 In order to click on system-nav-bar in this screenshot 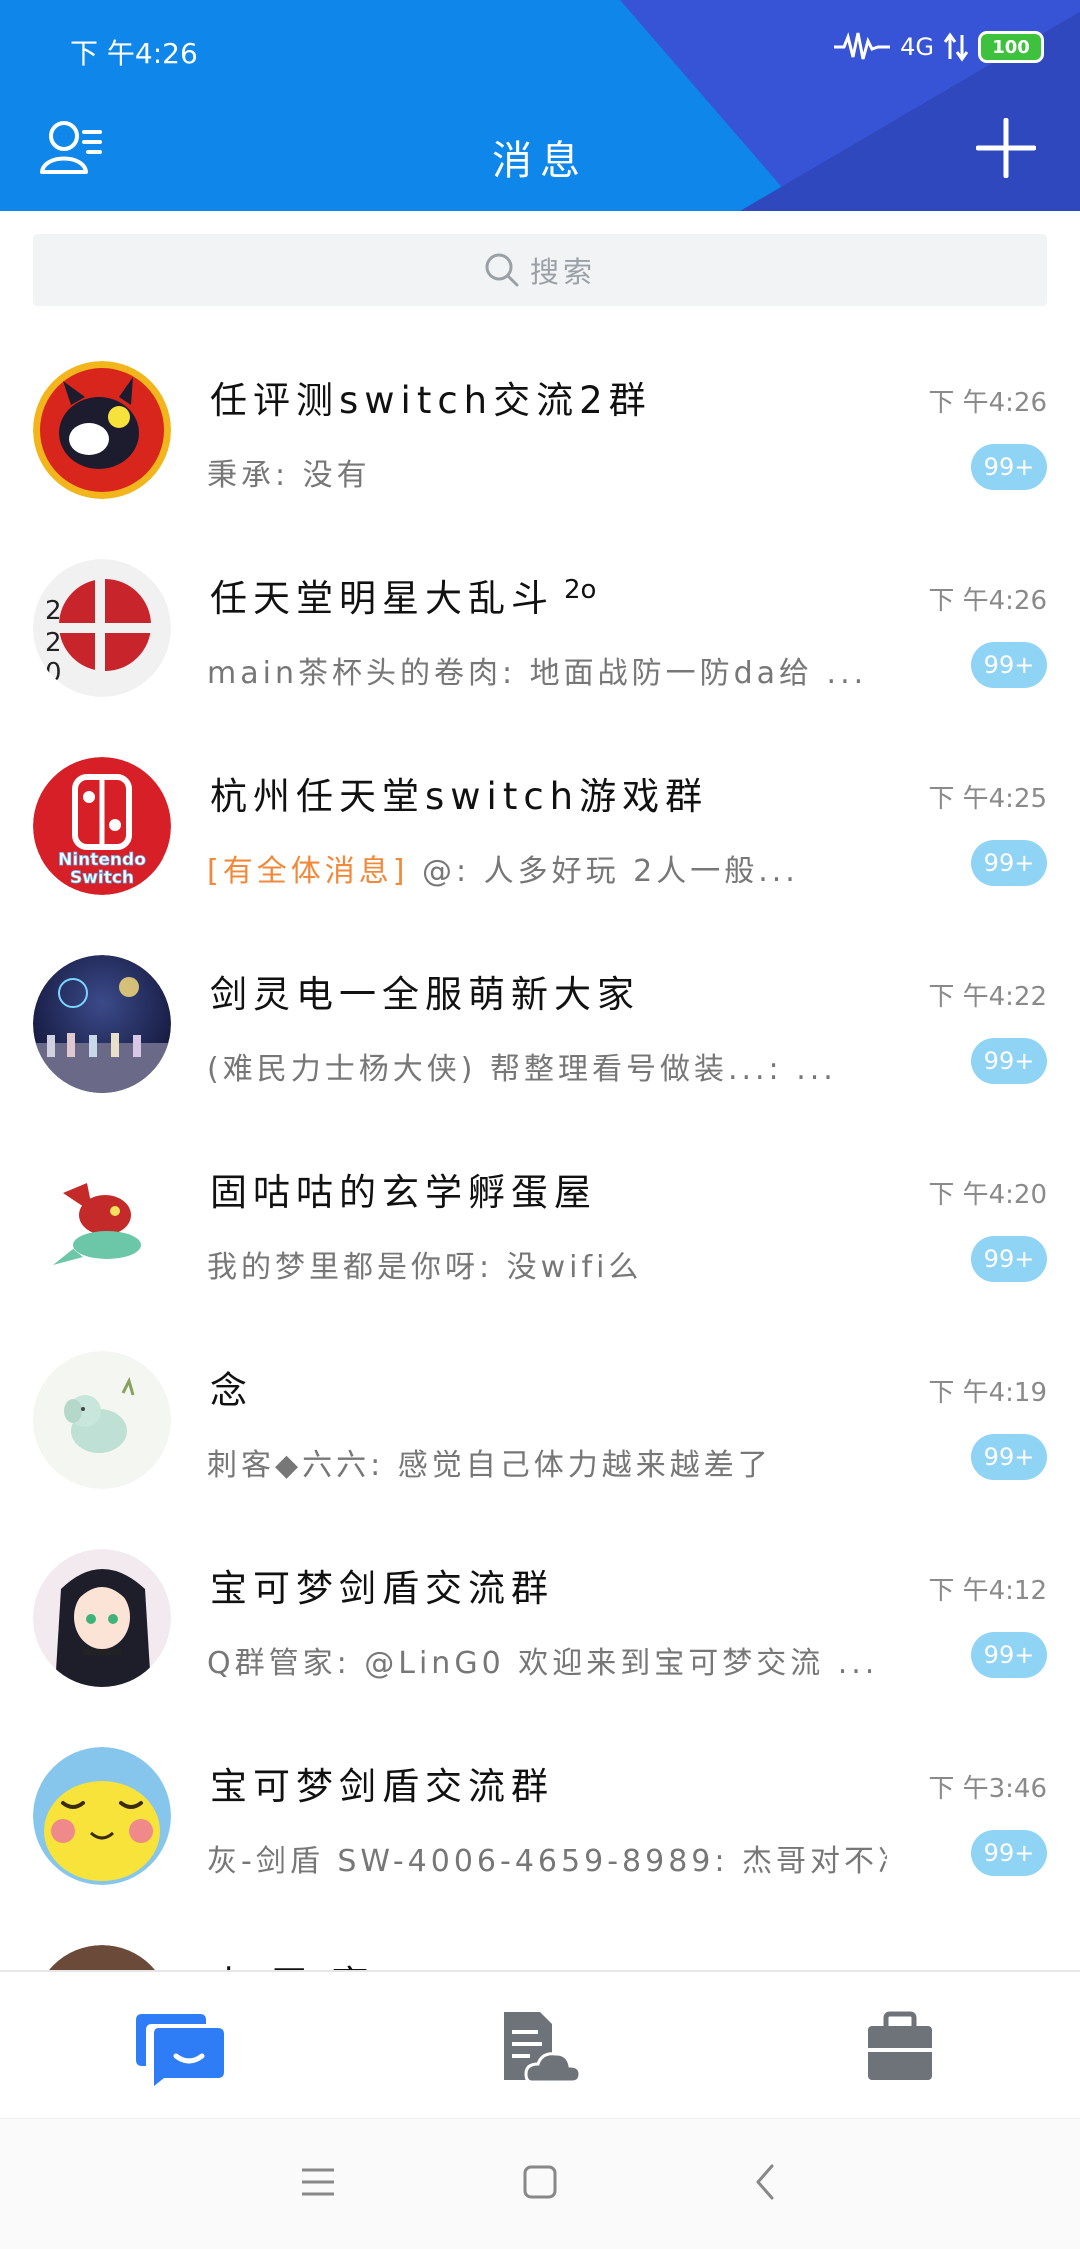, I will do `click(540, 2183)`.